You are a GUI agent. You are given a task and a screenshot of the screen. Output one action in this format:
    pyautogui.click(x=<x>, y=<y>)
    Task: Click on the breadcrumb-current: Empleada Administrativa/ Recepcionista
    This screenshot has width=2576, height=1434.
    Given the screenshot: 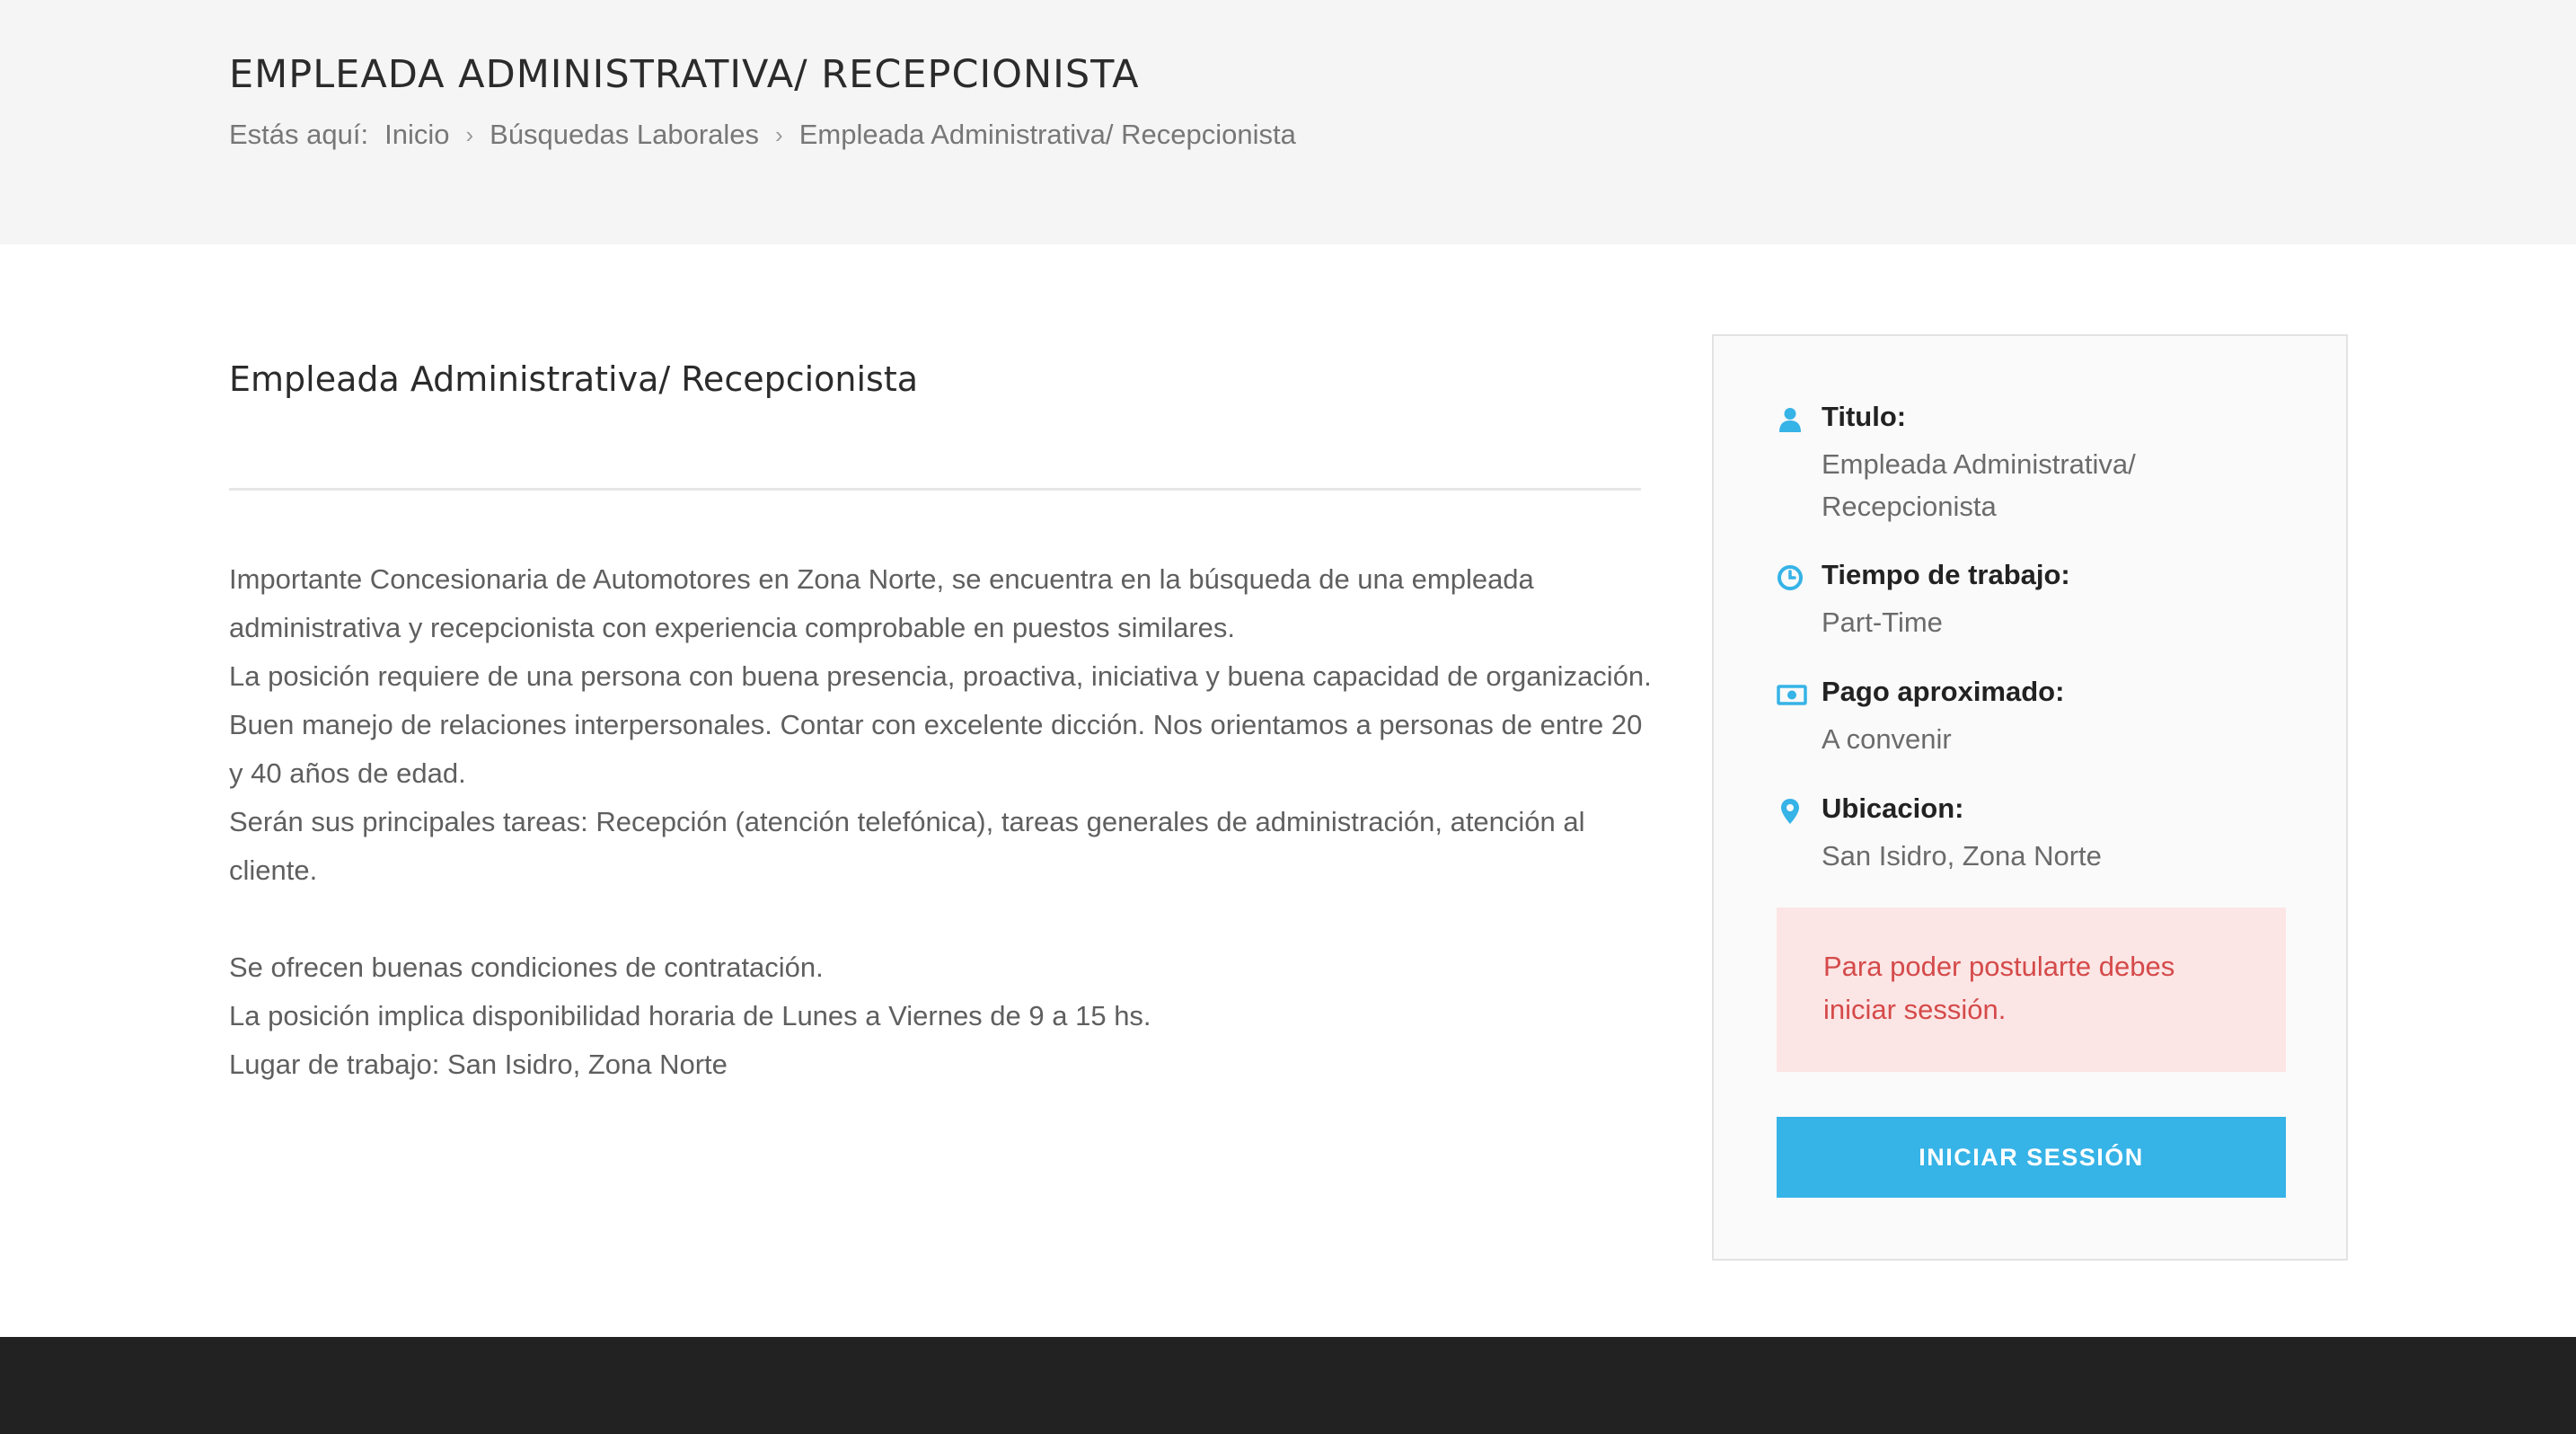 What is the action you would take?
    pyautogui.click(x=1047, y=134)
    